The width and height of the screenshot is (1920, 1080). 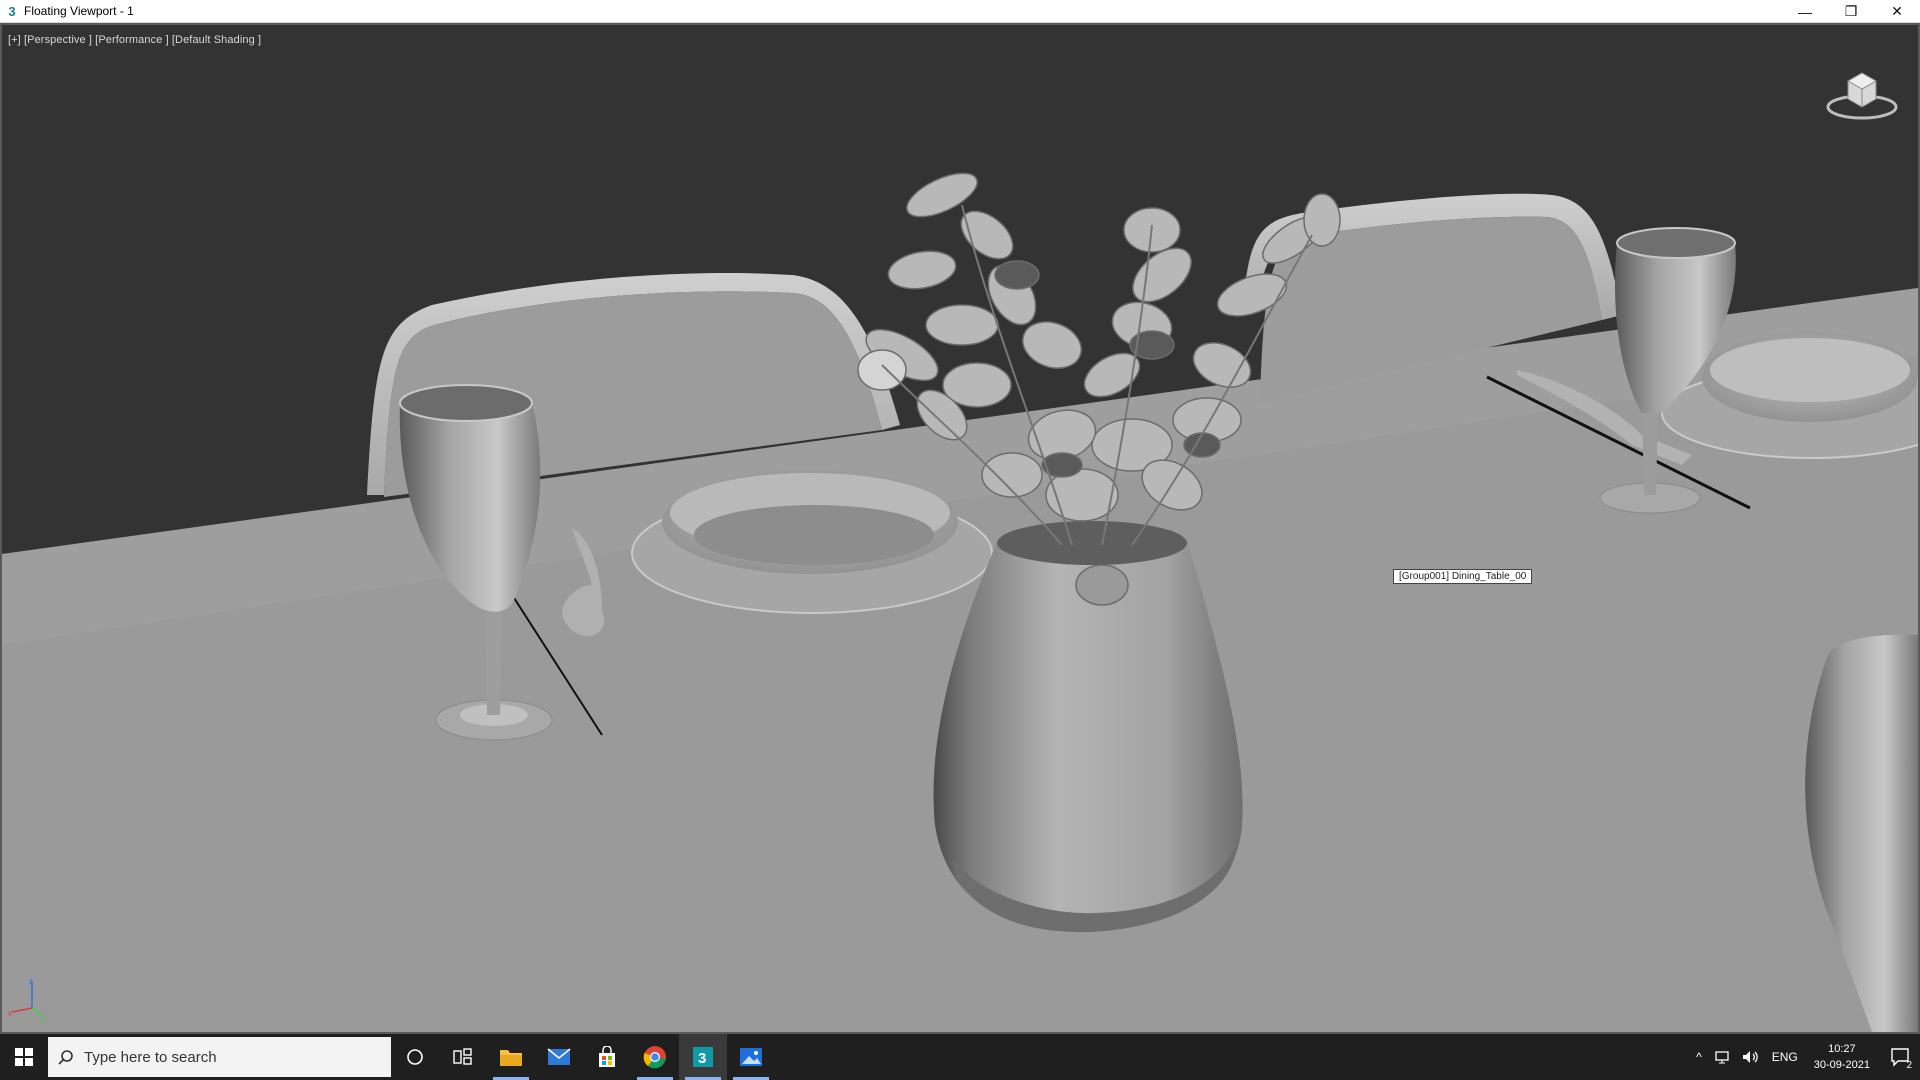 What do you see at coordinates (150, 1057) in the screenshot?
I see `search-placeholder: Type here to search` at bounding box center [150, 1057].